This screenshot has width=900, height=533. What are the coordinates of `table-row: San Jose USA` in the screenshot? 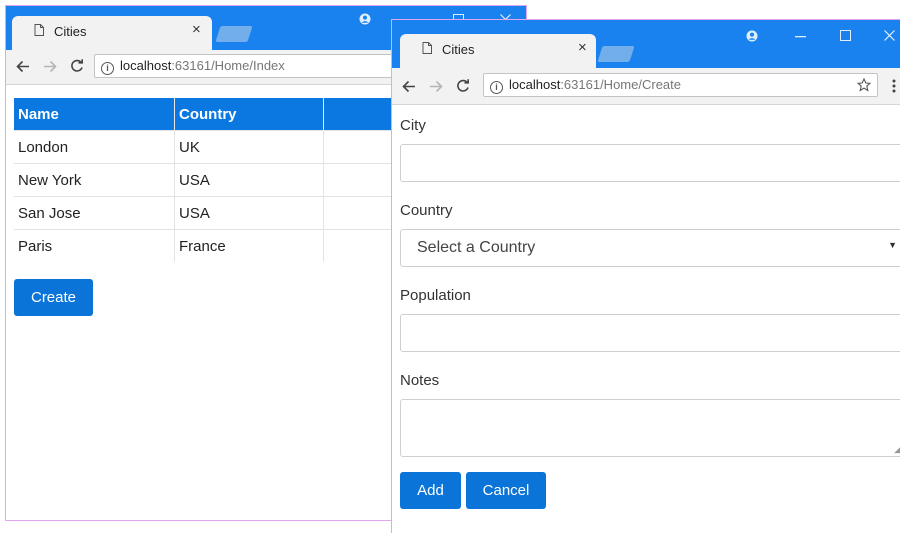 It's located at (213, 213).